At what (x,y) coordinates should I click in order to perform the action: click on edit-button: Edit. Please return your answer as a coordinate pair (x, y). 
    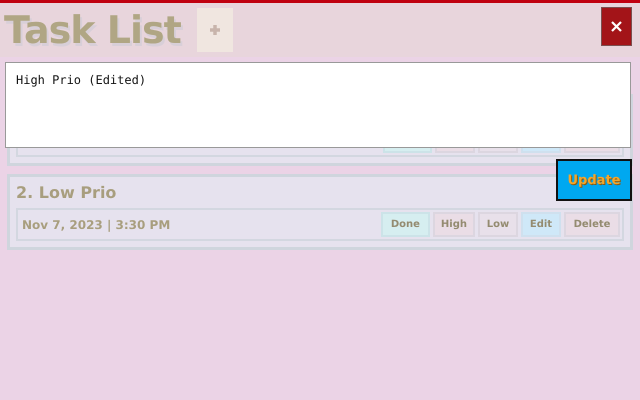
    Looking at the image, I should click on (541, 224).